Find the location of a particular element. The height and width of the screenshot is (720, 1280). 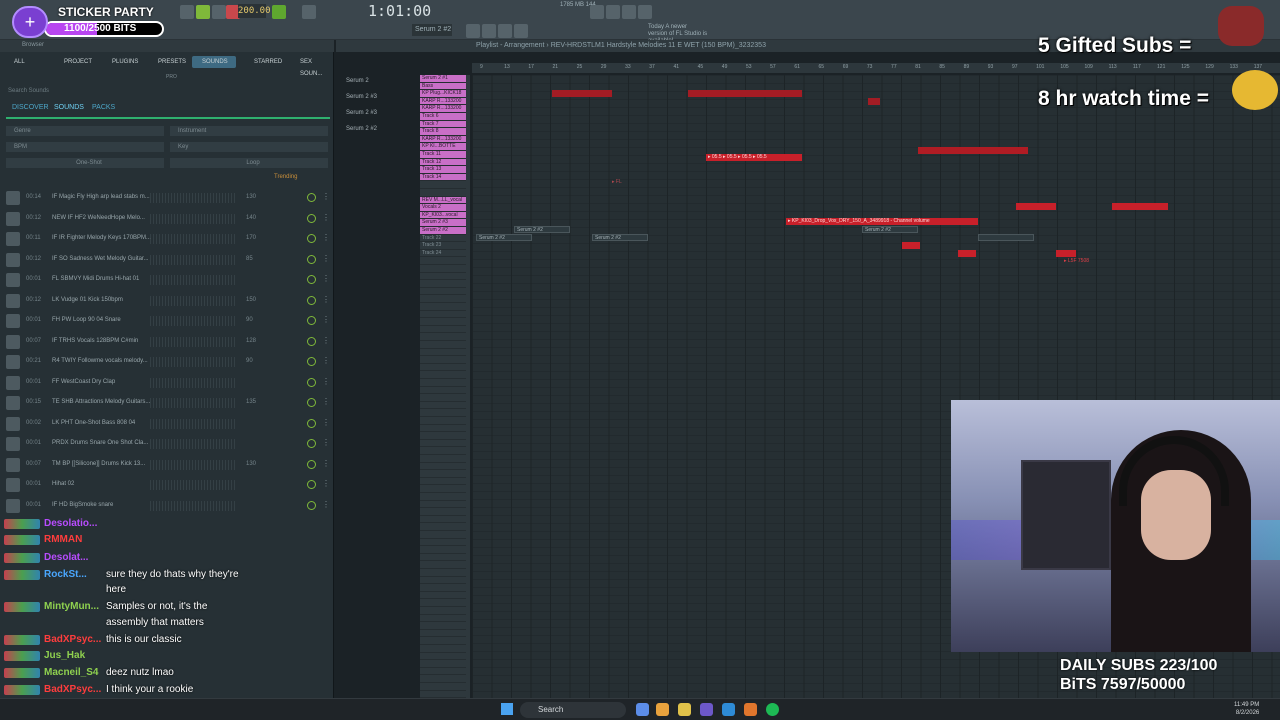

chat-username: RMMAN is located at coordinates (63, 539).